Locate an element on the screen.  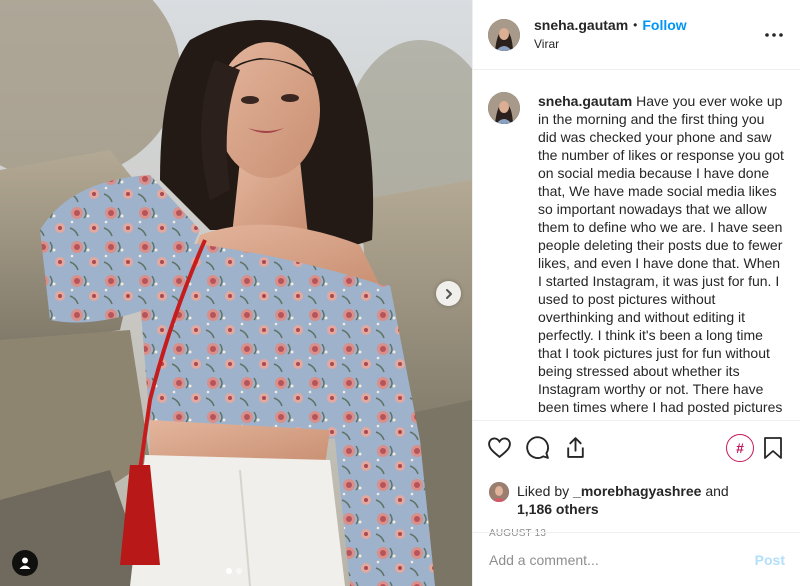
liker-username: _morebhagyashree is located at coordinates (637, 491).